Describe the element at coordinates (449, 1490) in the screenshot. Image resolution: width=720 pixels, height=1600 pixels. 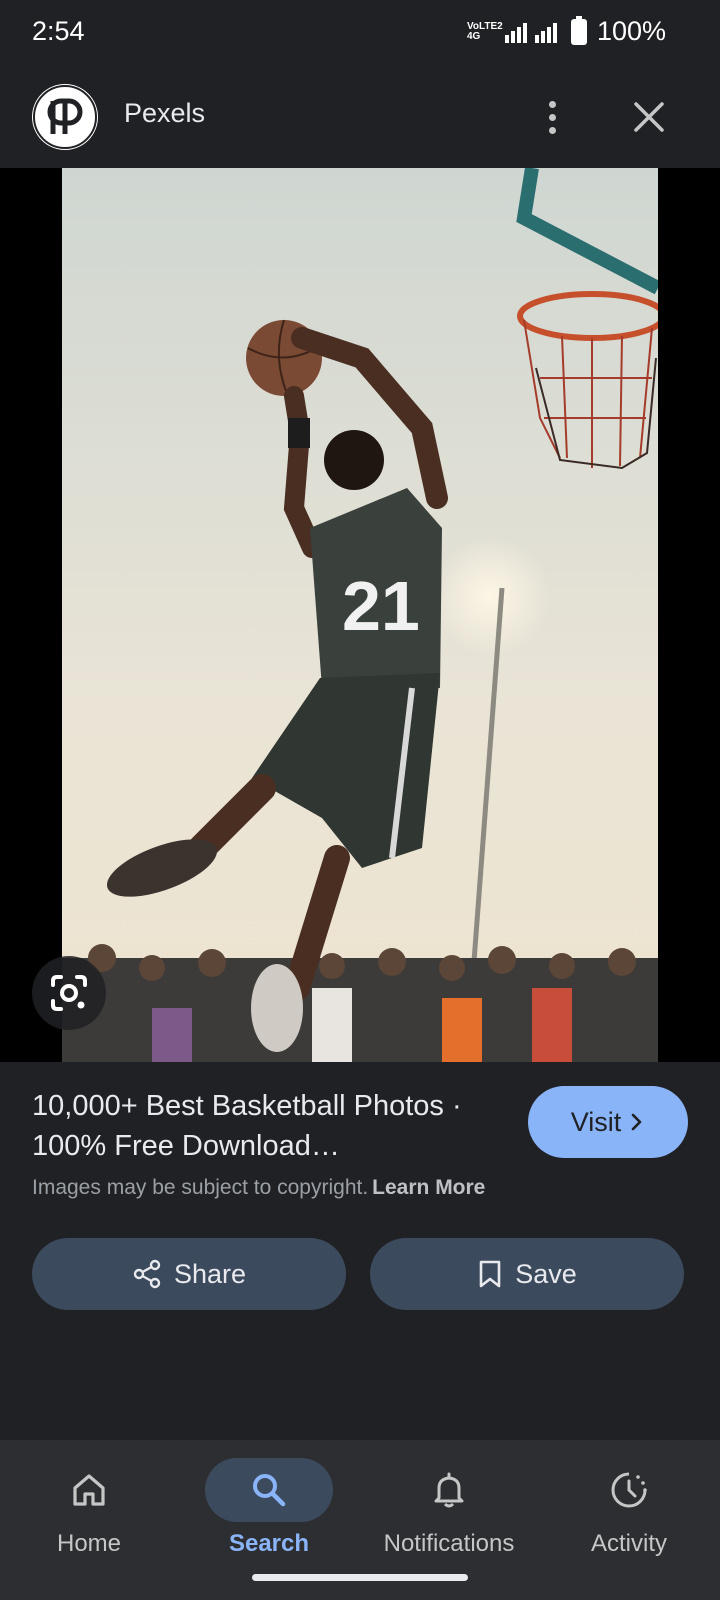
I see `bell-icon` at that location.